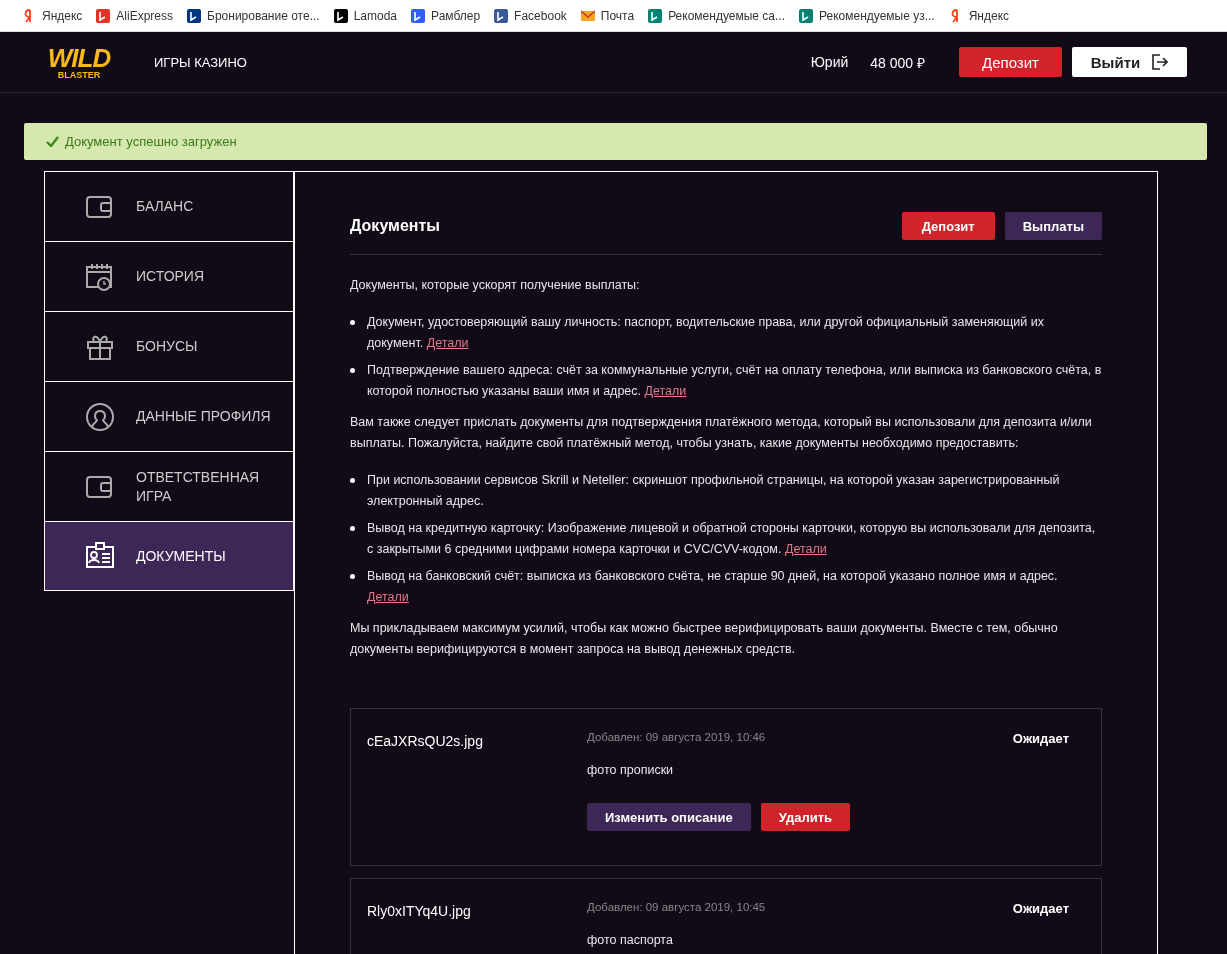 The width and height of the screenshot is (1227, 954). Describe the element at coordinates (456, 15) in the screenshot. I see `bookmark-link: Рамблер` at that location.